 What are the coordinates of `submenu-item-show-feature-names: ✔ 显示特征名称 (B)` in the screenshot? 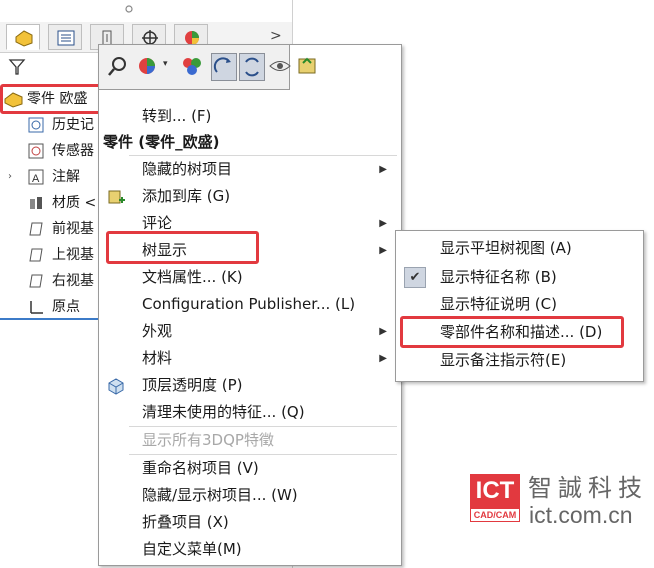 It's located at (518, 277).